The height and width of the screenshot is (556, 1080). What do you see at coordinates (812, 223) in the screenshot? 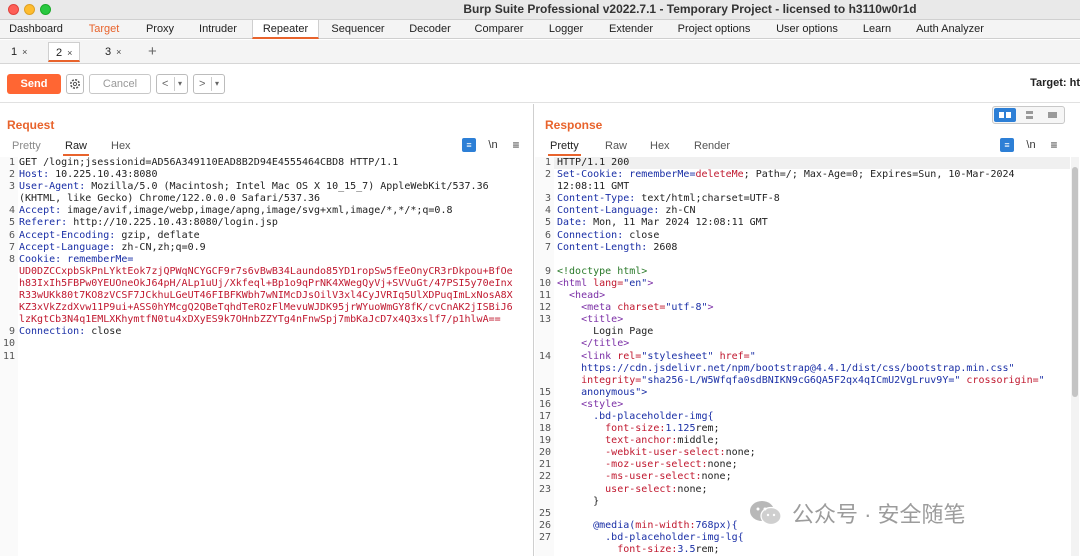
I see `code-line: Date: Mon, 11 Mar 2024 12:08:11 GMT` at bounding box center [812, 223].